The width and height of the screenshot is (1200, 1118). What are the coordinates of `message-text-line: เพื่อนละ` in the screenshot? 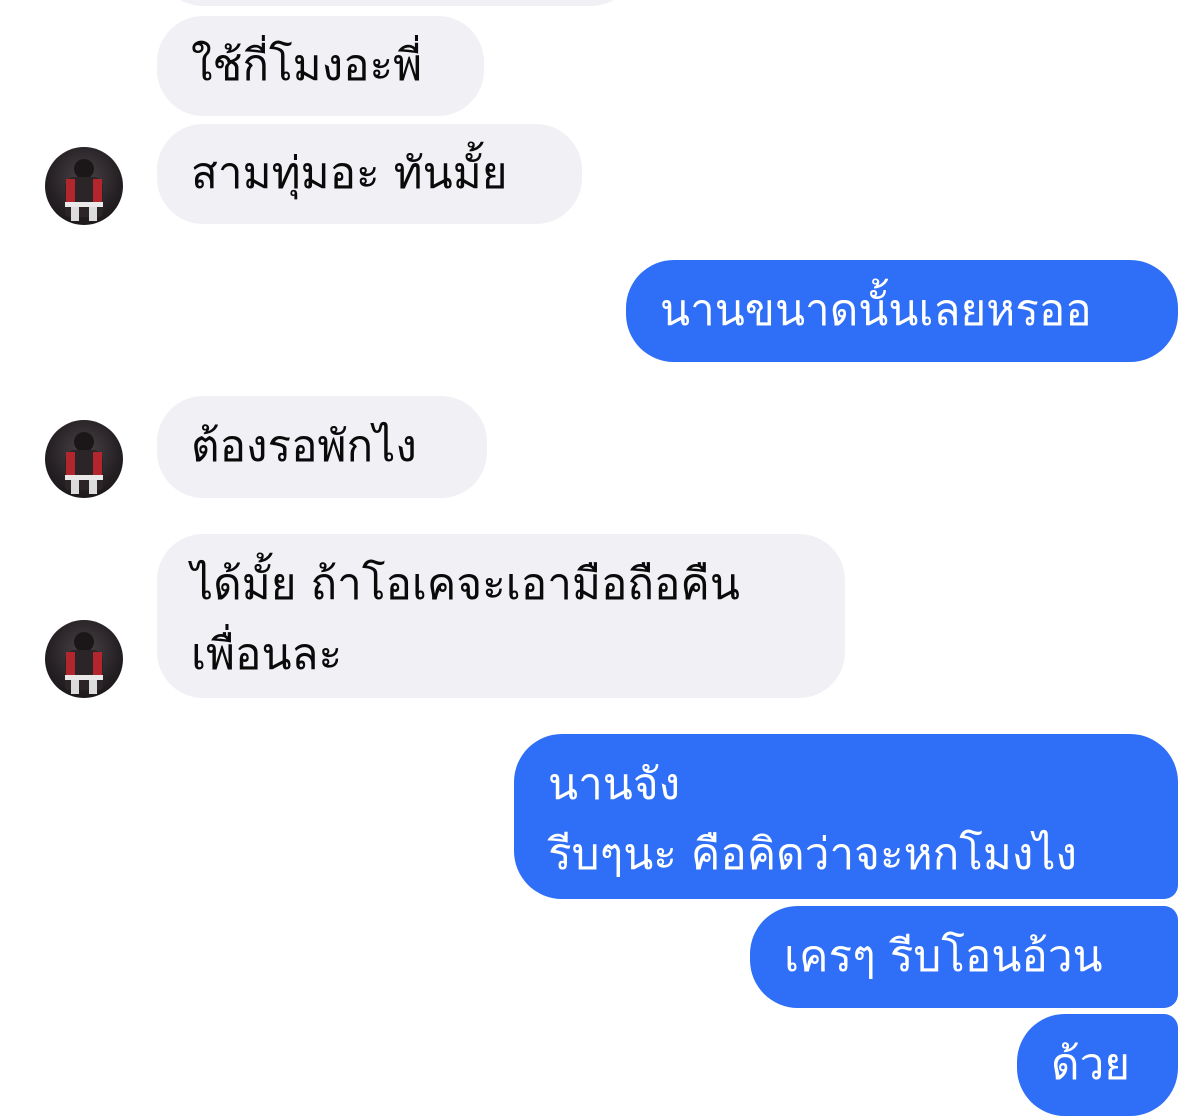 It's located at (267, 654).